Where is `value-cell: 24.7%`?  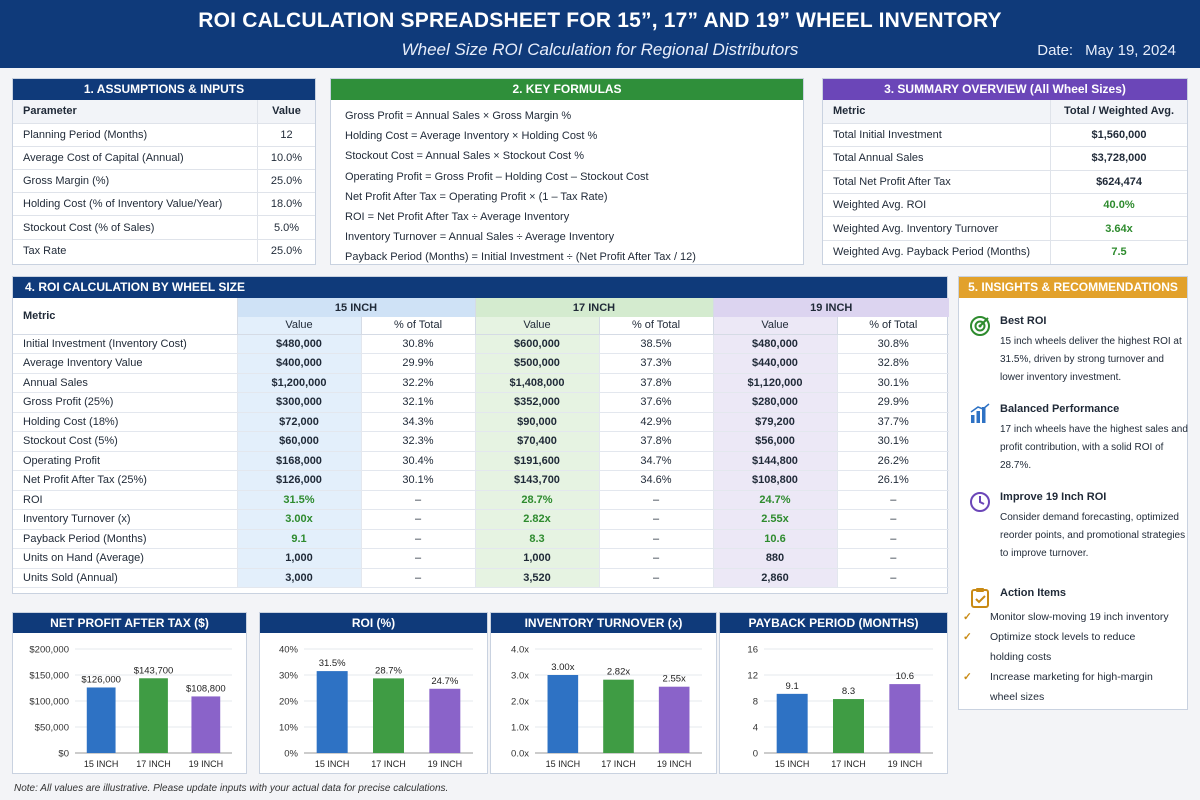 value-cell: 24.7% is located at coordinates (774, 500).